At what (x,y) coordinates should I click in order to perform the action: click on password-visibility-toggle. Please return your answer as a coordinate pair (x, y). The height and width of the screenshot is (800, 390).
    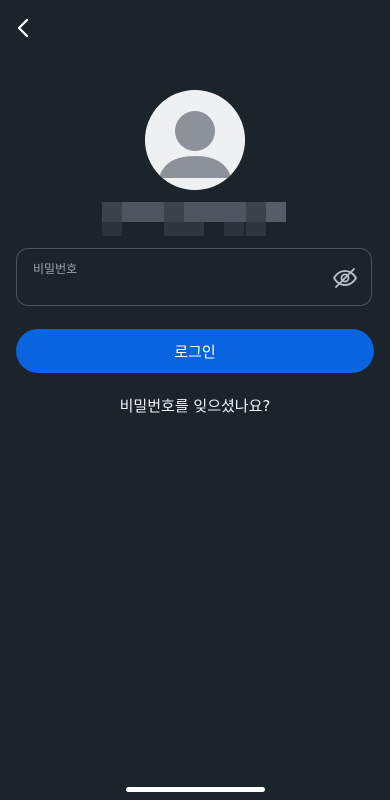
    Looking at the image, I should click on (345, 278).